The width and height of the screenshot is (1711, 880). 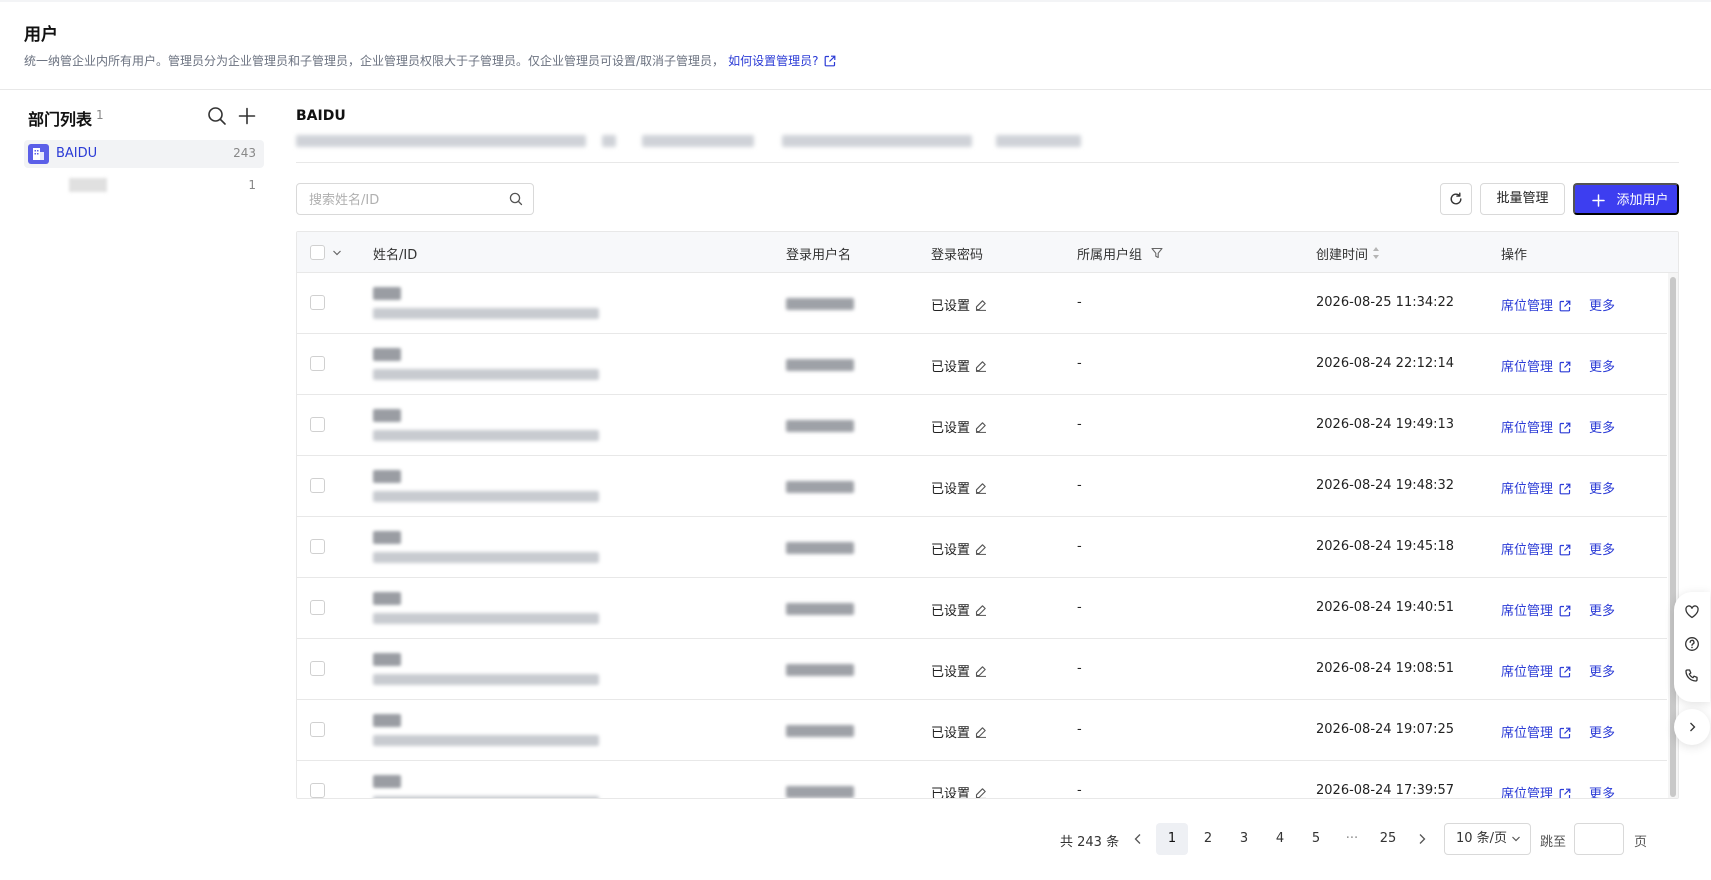 What do you see at coordinates (144, 154) in the screenshot?
I see `department-item-baidu: BAIDU 243` at bounding box center [144, 154].